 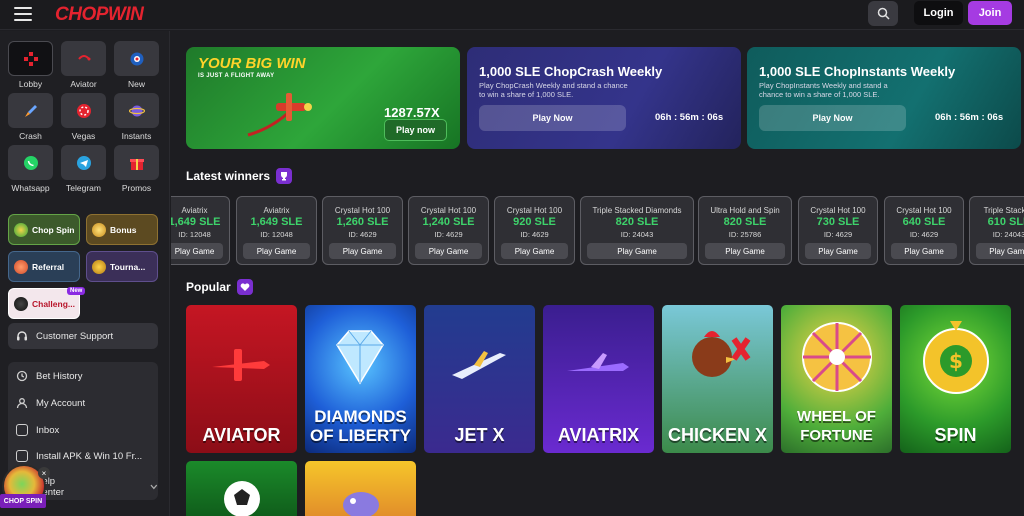 I want to click on winner-amount: 1,649 SLE, so click(x=276, y=222).